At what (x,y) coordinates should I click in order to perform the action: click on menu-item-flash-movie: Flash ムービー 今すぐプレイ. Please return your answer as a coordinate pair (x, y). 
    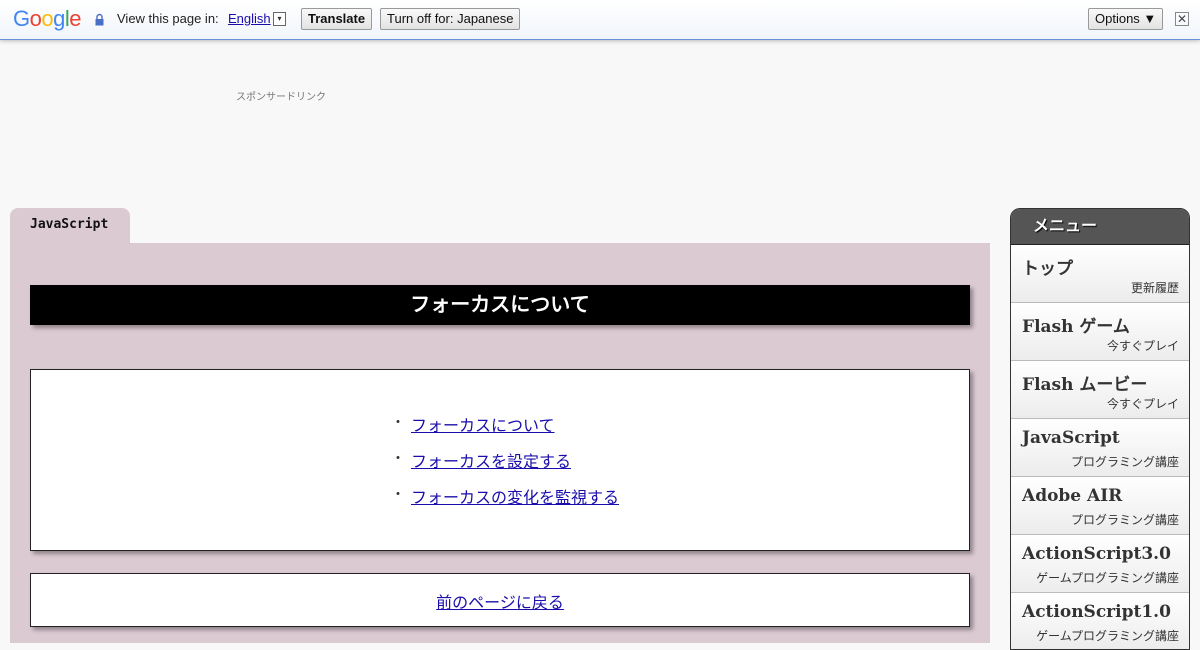
    Looking at the image, I should click on (1100, 390).